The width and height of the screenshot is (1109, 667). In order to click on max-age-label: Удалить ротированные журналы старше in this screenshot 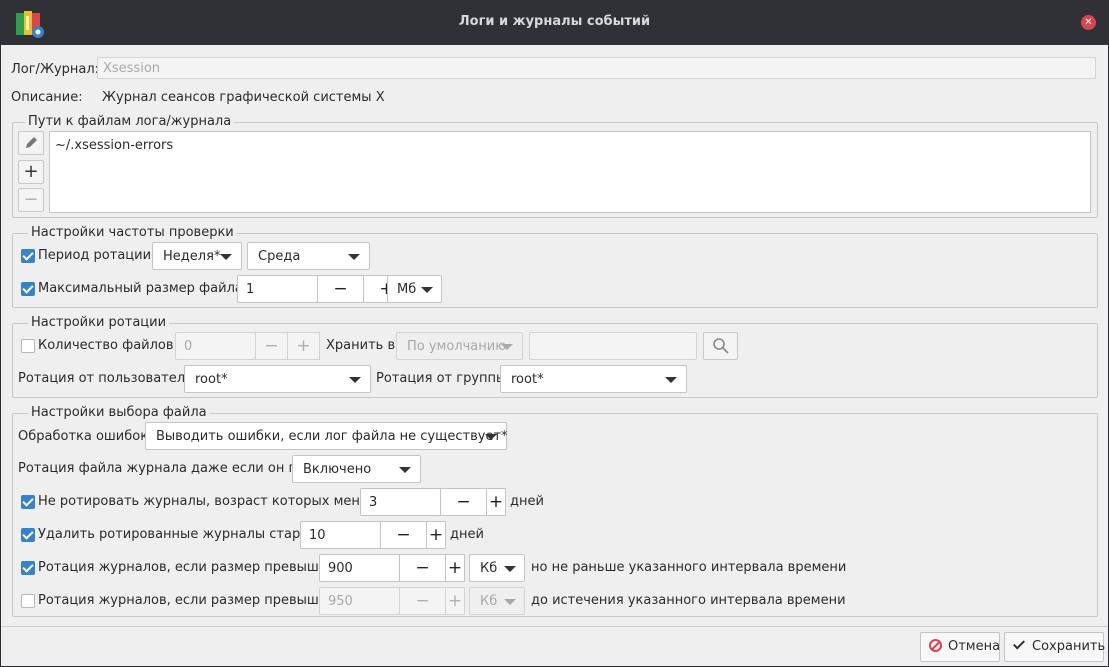, I will do `click(179, 534)`.